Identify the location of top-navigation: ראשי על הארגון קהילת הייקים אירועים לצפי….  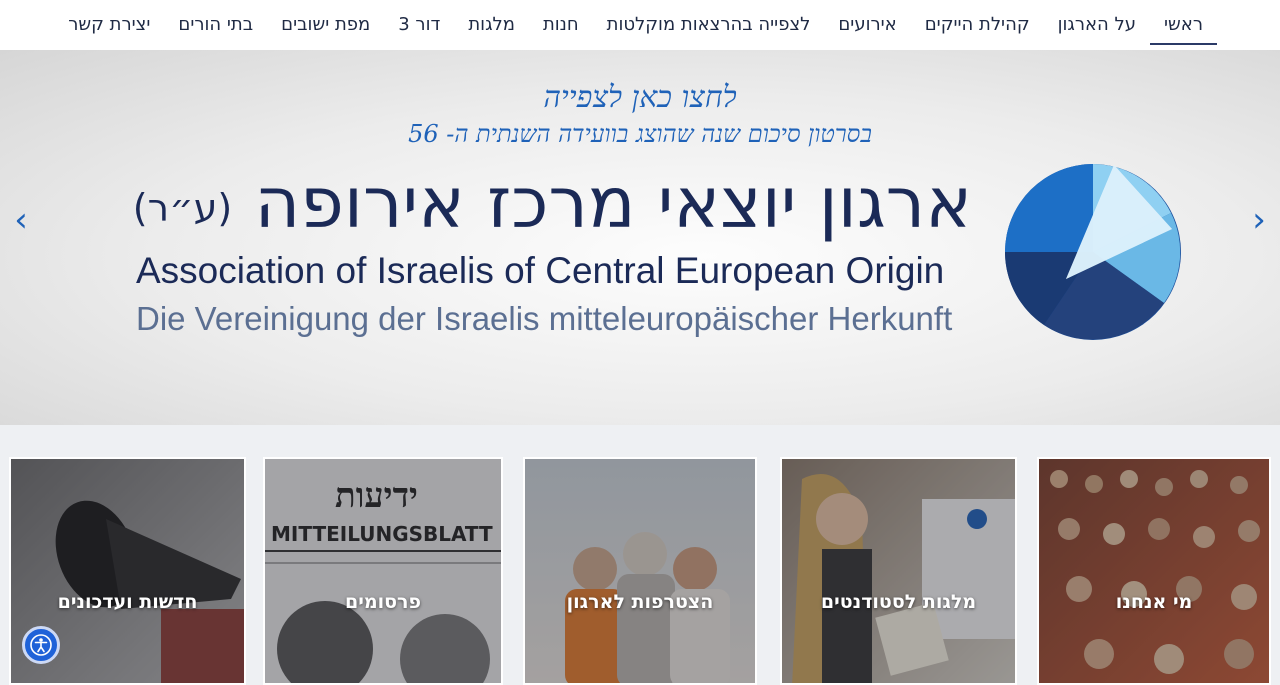
(640, 25).